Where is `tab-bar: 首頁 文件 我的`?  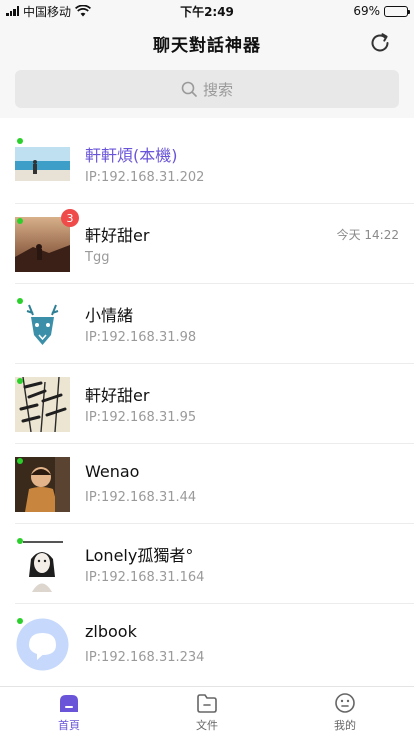
tab-bar: 首頁 文件 我的 is located at coordinates (207, 711).